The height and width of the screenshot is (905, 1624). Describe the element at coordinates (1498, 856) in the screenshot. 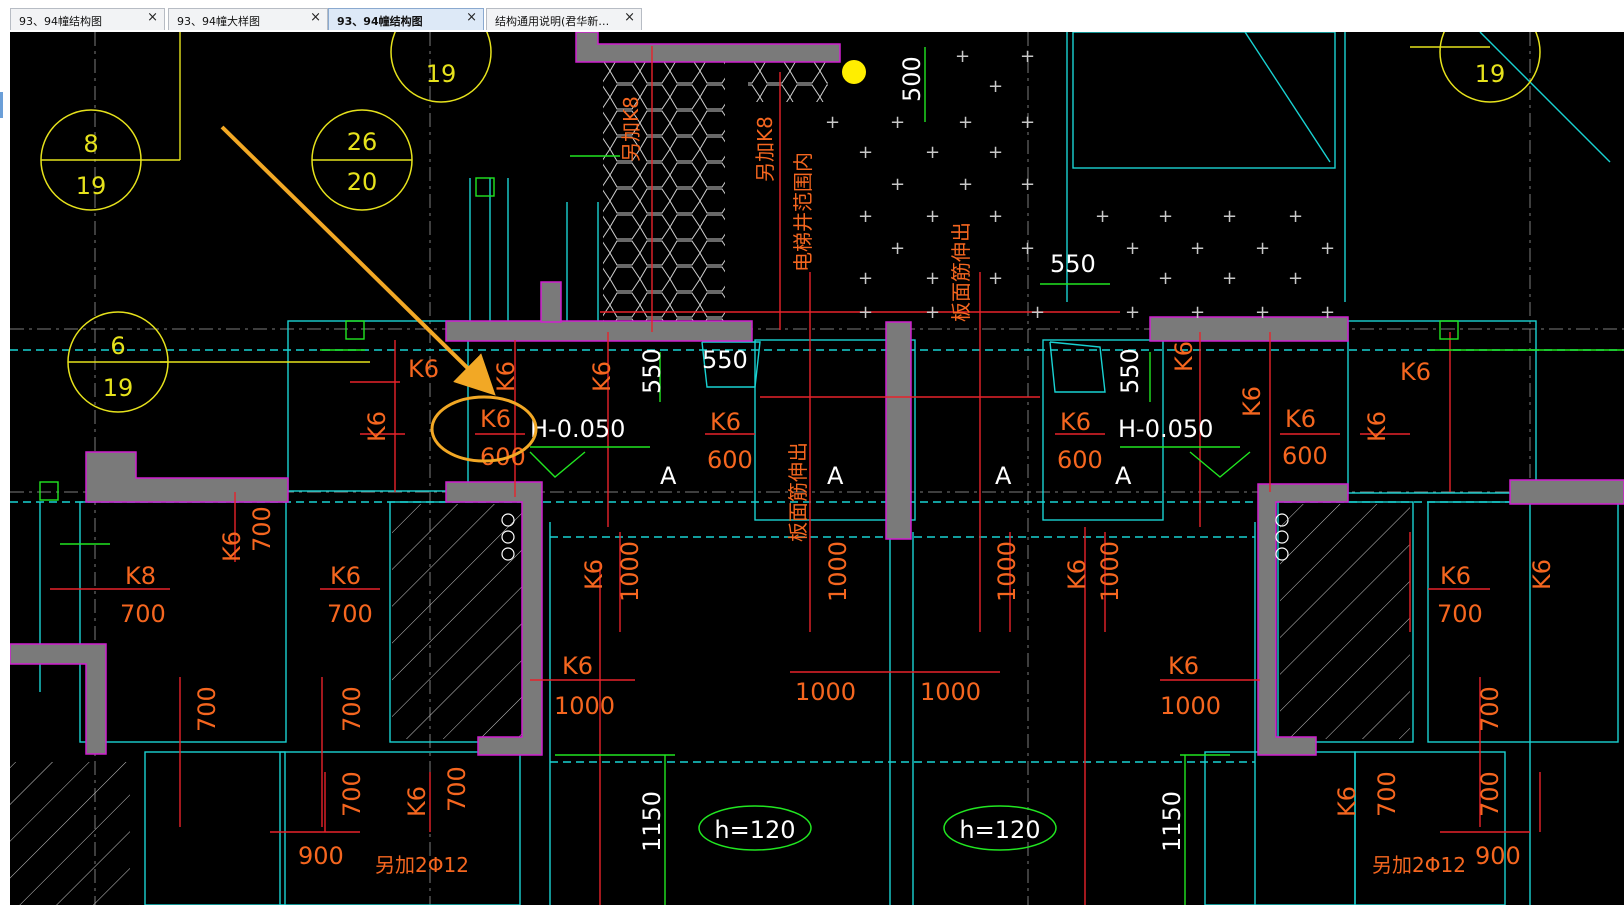

I see `rebar-length: 900` at that location.